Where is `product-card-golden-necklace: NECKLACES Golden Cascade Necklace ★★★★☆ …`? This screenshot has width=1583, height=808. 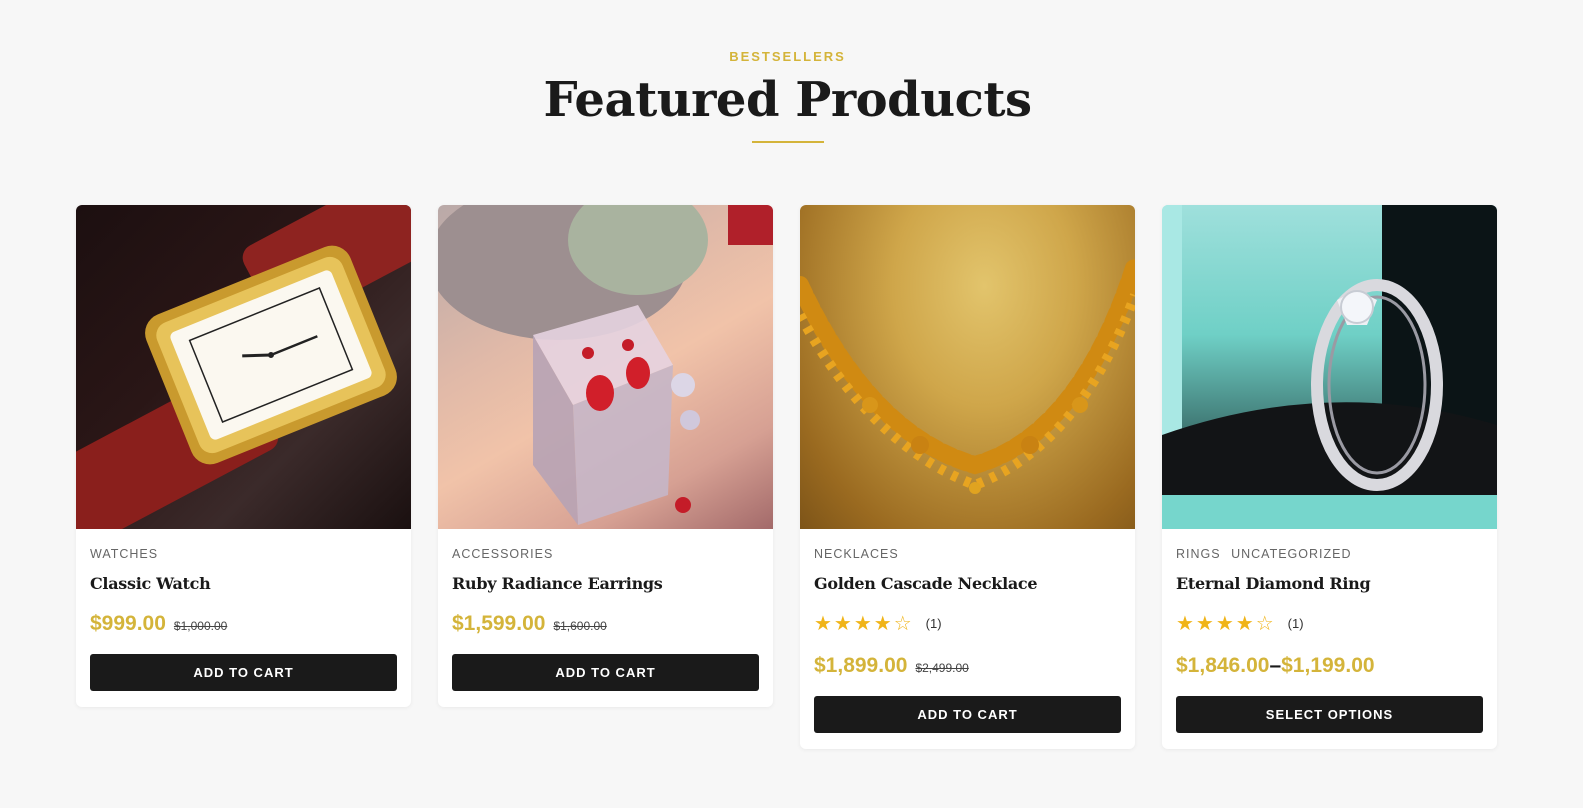
product-card-golden-necklace: NECKLACES Golden Cascade Necklace ★★★★☆ … is located at coordinates (967, 477).